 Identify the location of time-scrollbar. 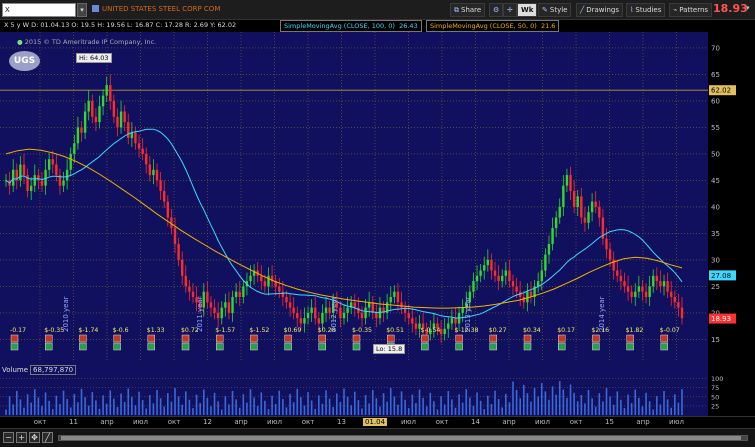
(403, 438).